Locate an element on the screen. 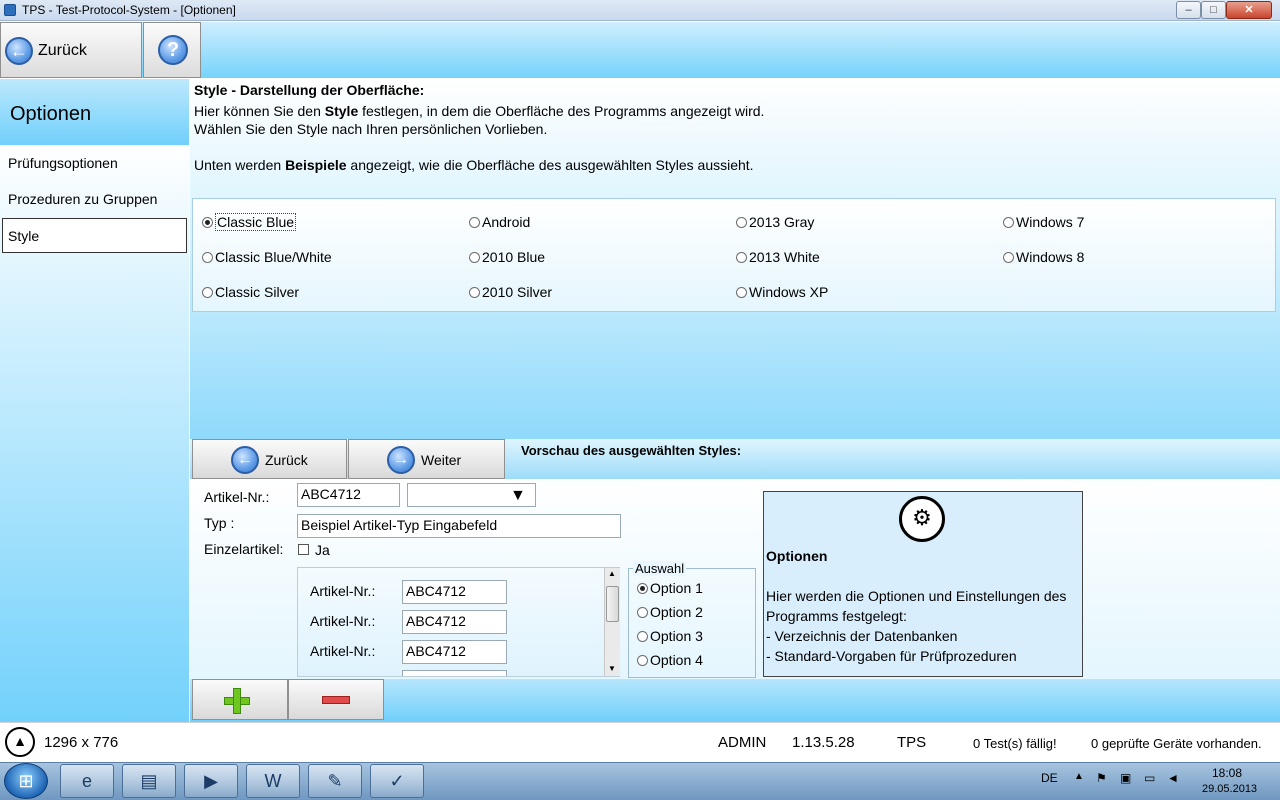 This screenshot has height=800, width=1280. status-app: TPS is located at coordinates (912, 742).